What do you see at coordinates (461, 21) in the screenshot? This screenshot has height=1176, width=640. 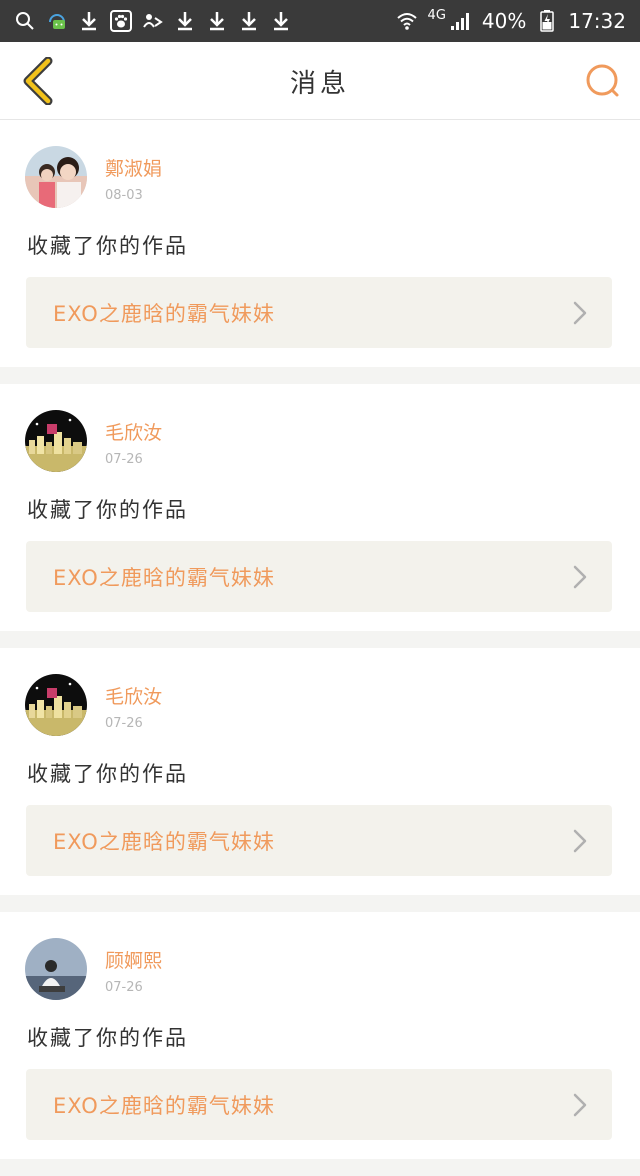 I see `signal-icon` at bounding box center [461, 21].